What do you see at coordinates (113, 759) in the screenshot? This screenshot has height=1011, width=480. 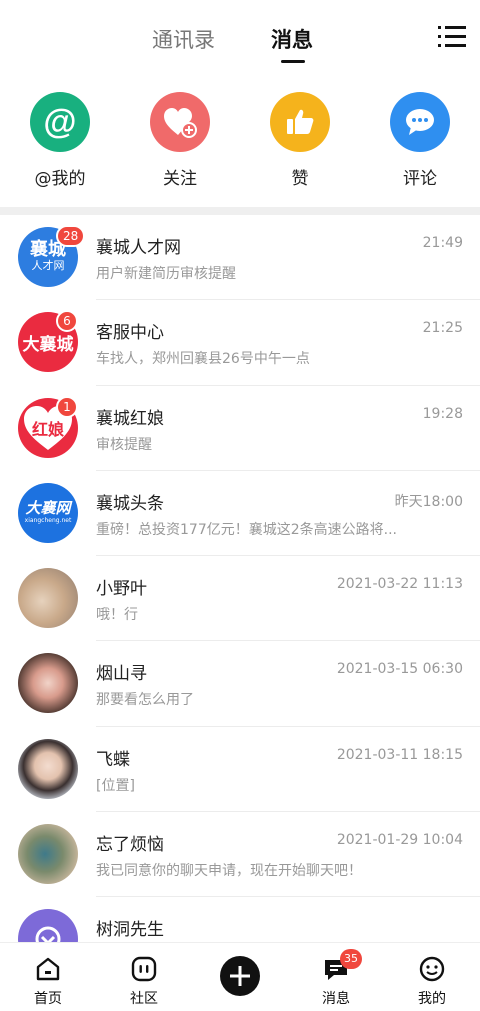 I see `conversation-name: 飞蝶` at bounding box center [113, 759].